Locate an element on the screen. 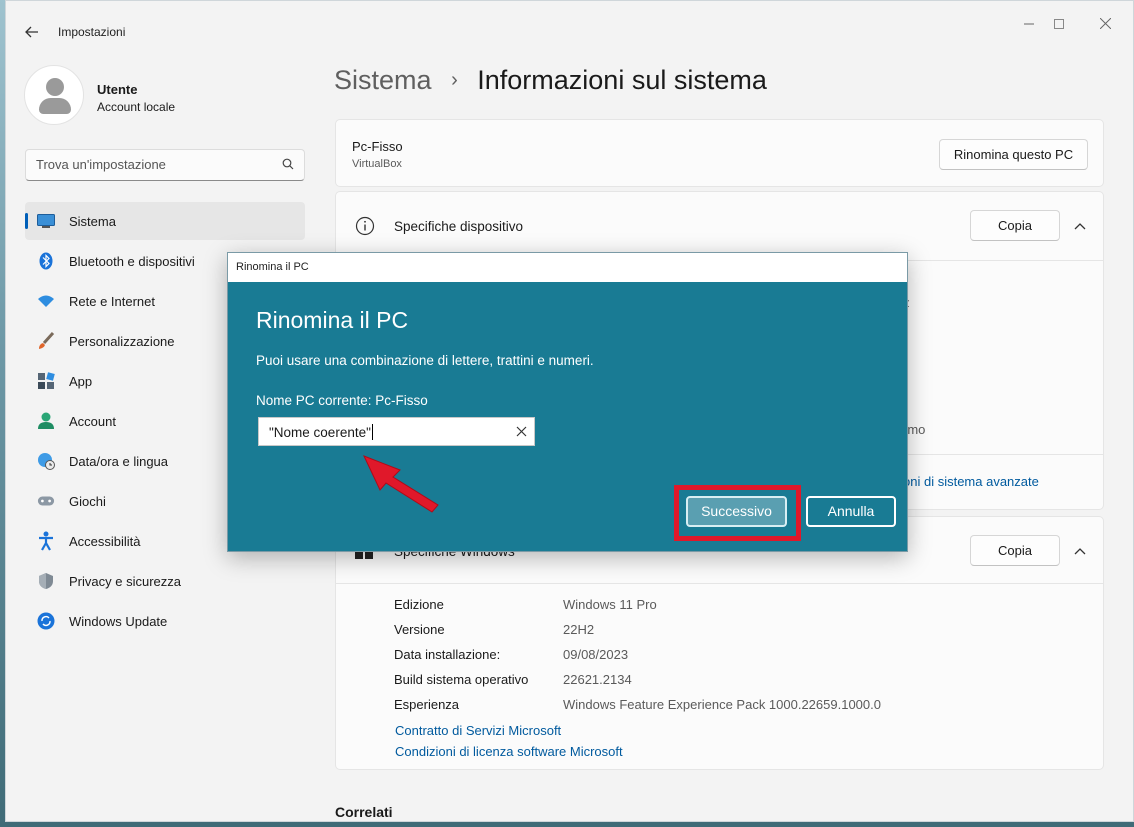 The width and height of the screenshot is (1134, 827). bluetooth-icon is located at coordinates (46, 261).